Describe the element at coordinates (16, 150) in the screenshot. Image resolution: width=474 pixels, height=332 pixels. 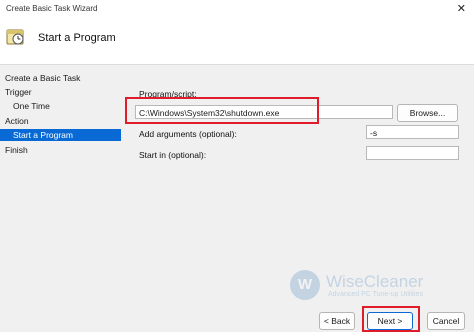
I see `sidebar-item-finish: Finish` at that location.